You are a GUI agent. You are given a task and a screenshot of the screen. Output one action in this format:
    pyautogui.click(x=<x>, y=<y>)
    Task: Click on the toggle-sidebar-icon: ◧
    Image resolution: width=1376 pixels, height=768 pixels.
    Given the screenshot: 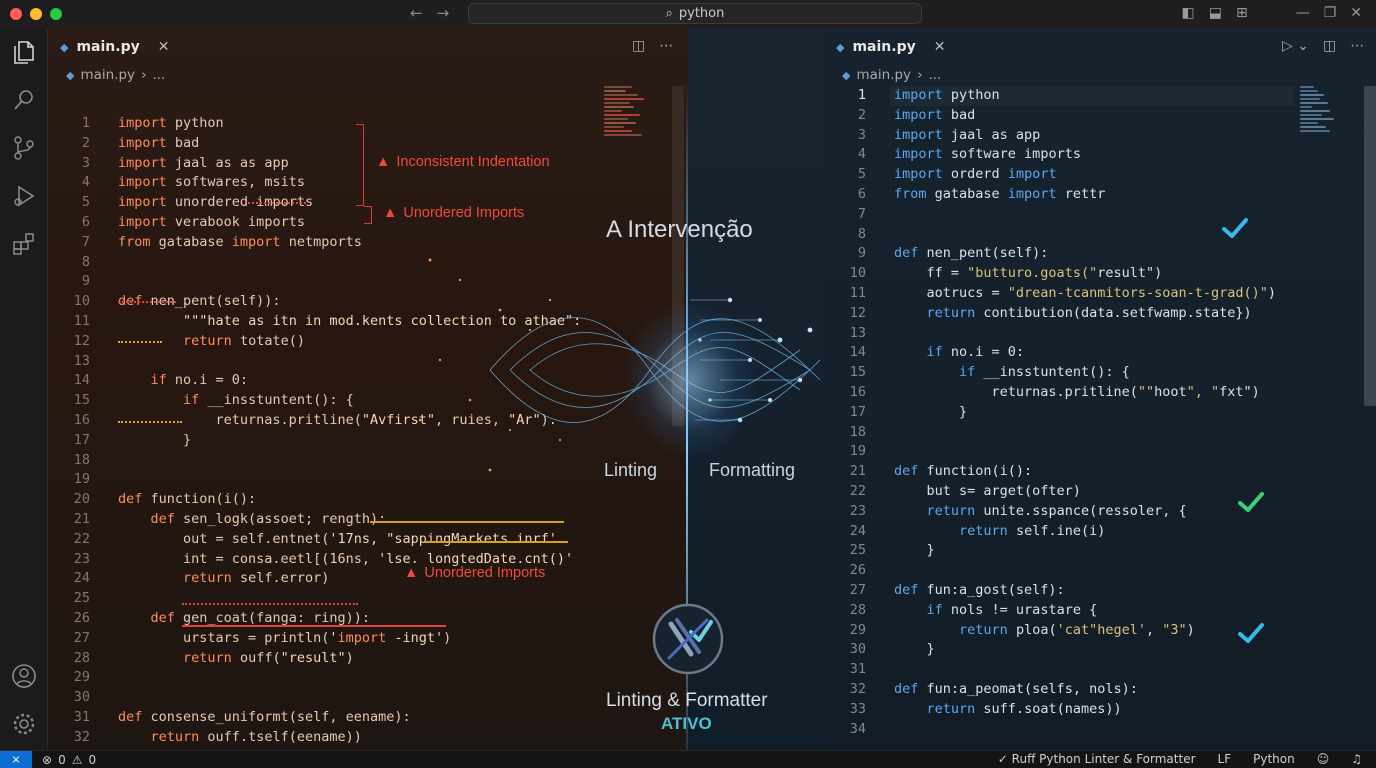 What is the action you would take?
    pyautogui.click(x=1188, y=13)
    